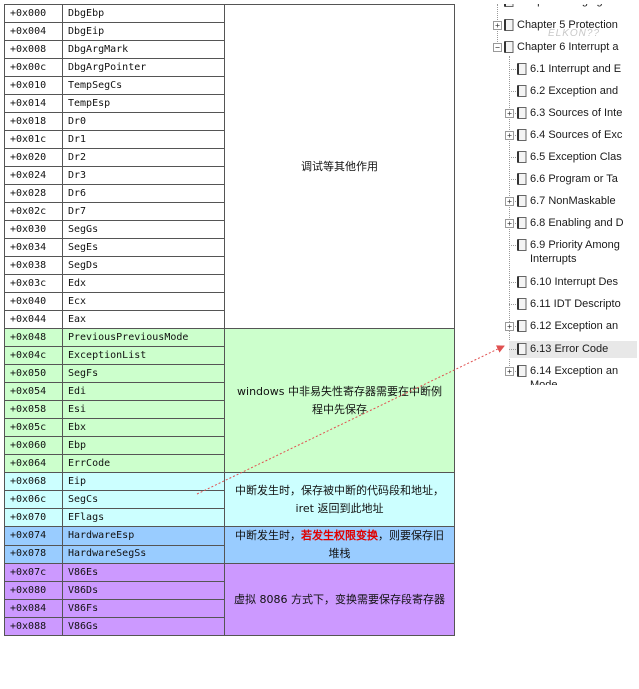 The width and height of the screenshot is (639, 689). I want to click on offset-cell: +0x010, so click(33, 85).